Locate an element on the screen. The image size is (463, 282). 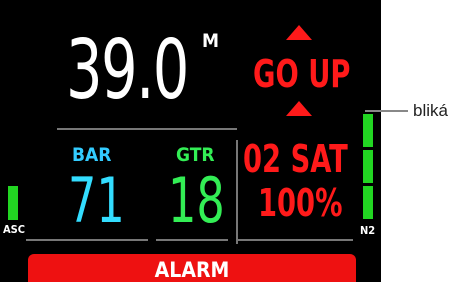
gtr-label: GTR is located at coordinates (195, 155).